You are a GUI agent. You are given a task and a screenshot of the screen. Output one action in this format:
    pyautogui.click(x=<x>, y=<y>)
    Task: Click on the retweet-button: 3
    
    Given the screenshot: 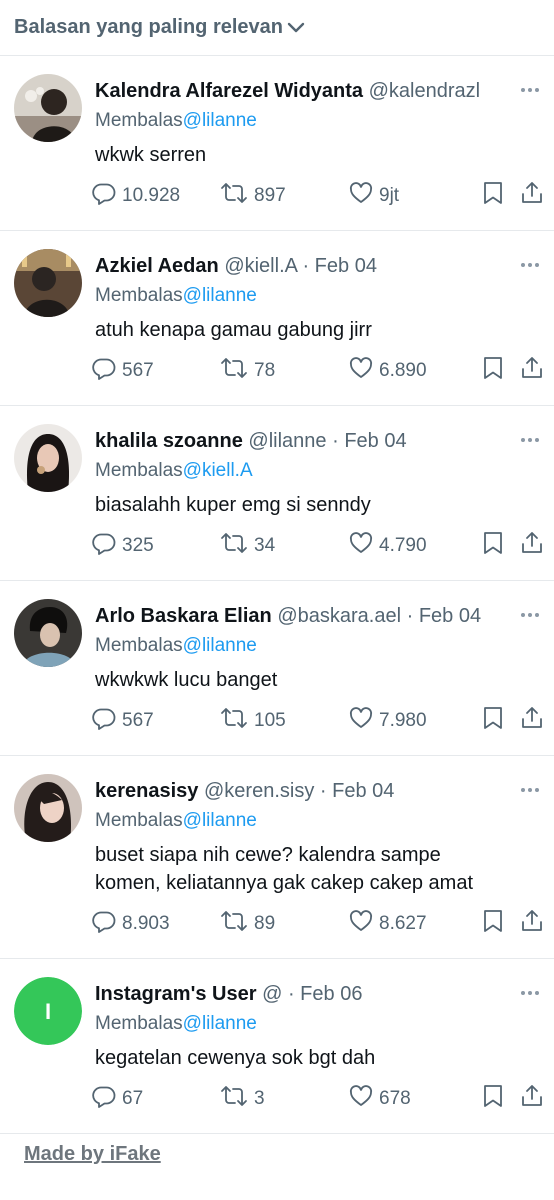 What is the action you would take?
    pyautogui.click(x=242, y=1099)
    